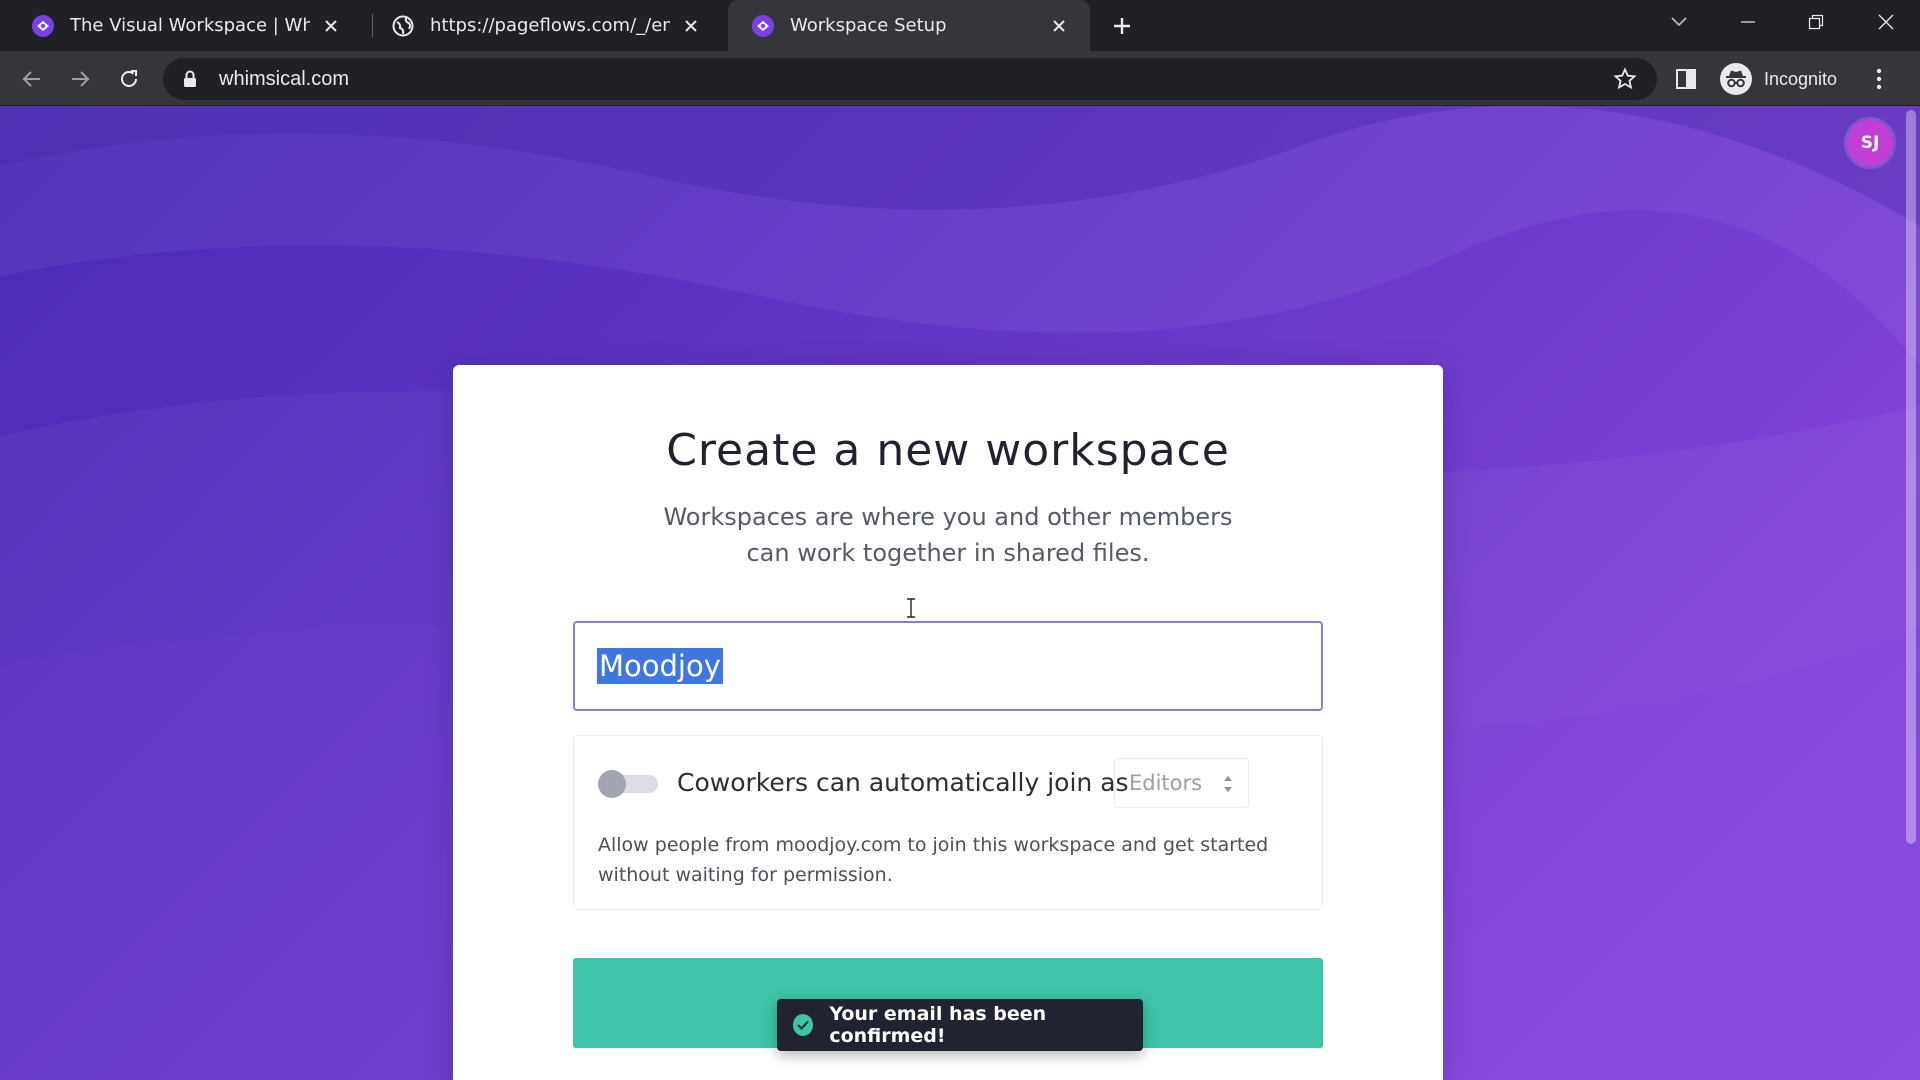  I want to click on user-avatar: SJ, so click(1870, 143).